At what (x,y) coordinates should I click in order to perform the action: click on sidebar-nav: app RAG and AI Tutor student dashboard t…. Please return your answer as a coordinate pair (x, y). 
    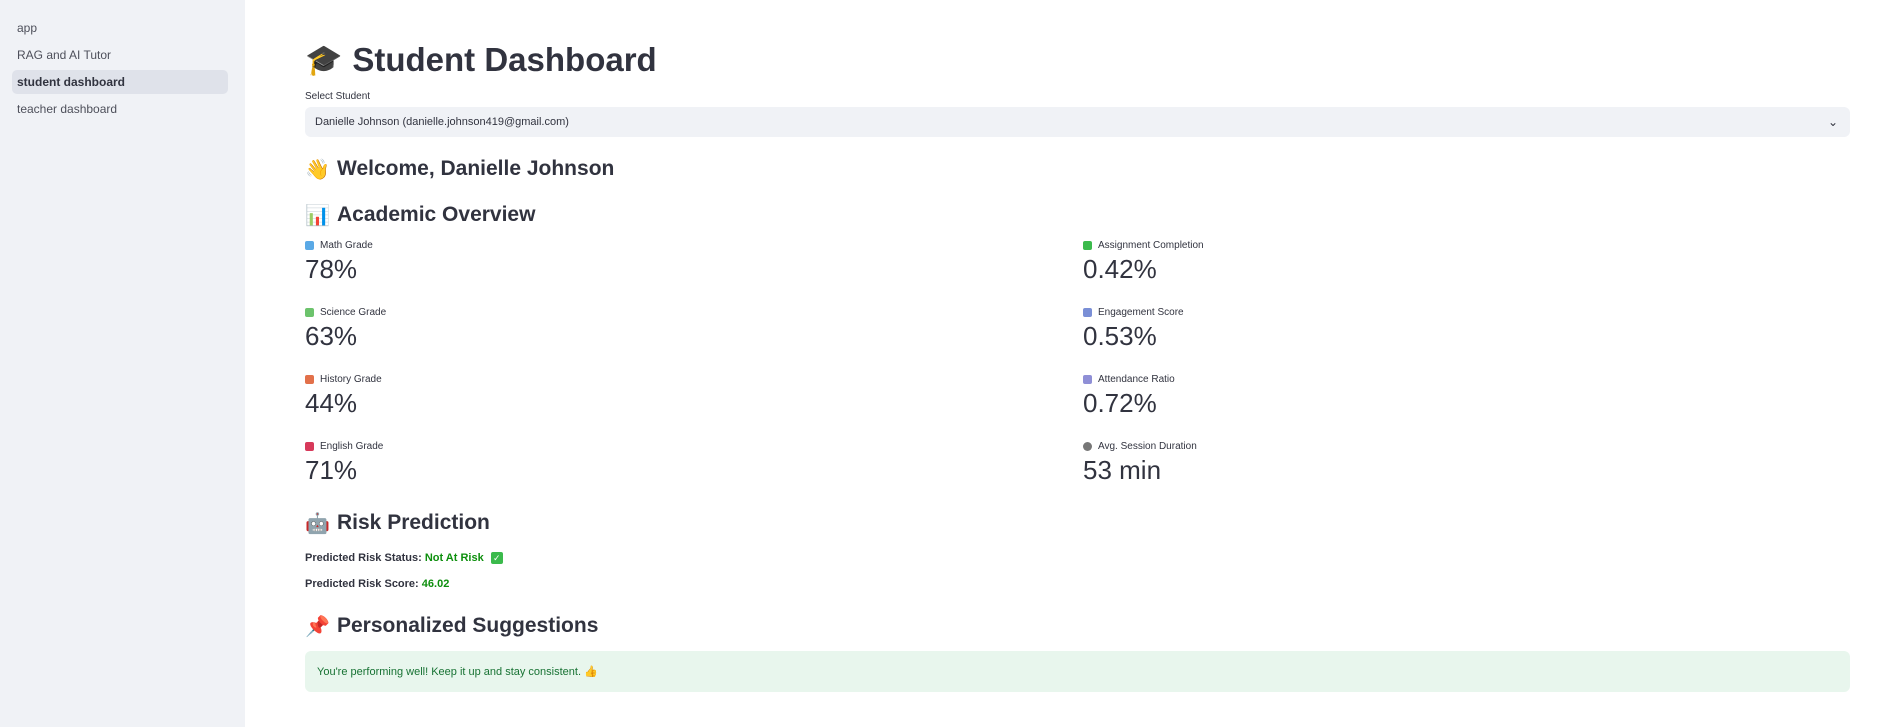
    Looking at the image, I should click on (122, 60).